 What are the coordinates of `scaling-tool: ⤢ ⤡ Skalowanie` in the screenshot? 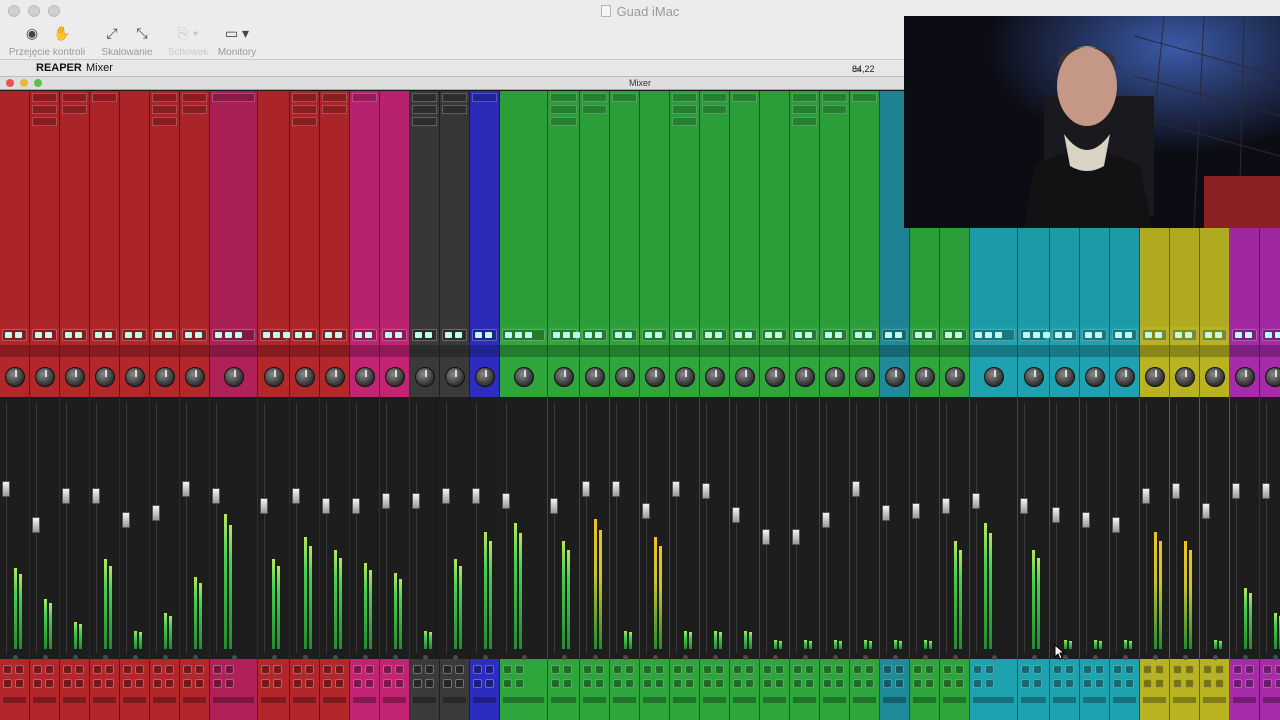 It's located at (127, 40).